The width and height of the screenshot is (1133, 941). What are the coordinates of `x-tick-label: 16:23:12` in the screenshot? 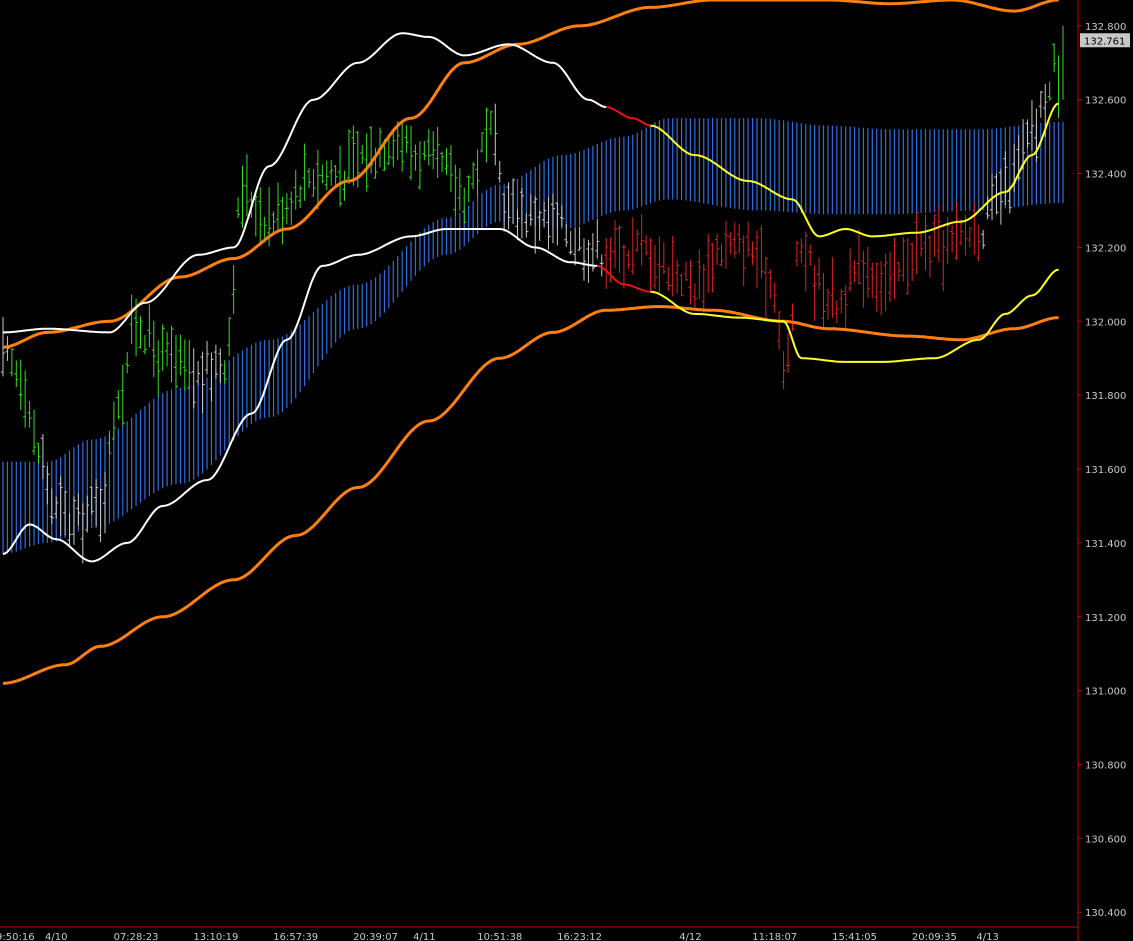 It's located at (579, 936).